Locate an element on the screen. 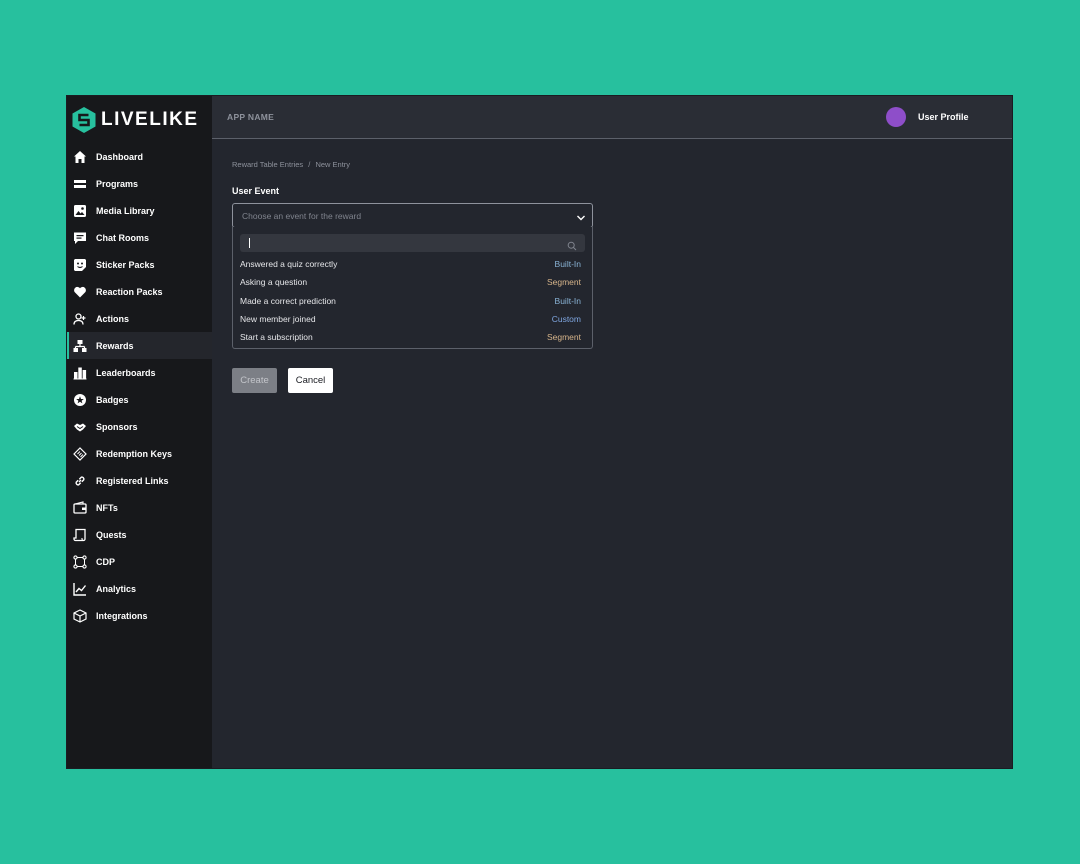 The height and width of the screenshot is (864, 1080). search-icon is located at coordinates (572, 247).